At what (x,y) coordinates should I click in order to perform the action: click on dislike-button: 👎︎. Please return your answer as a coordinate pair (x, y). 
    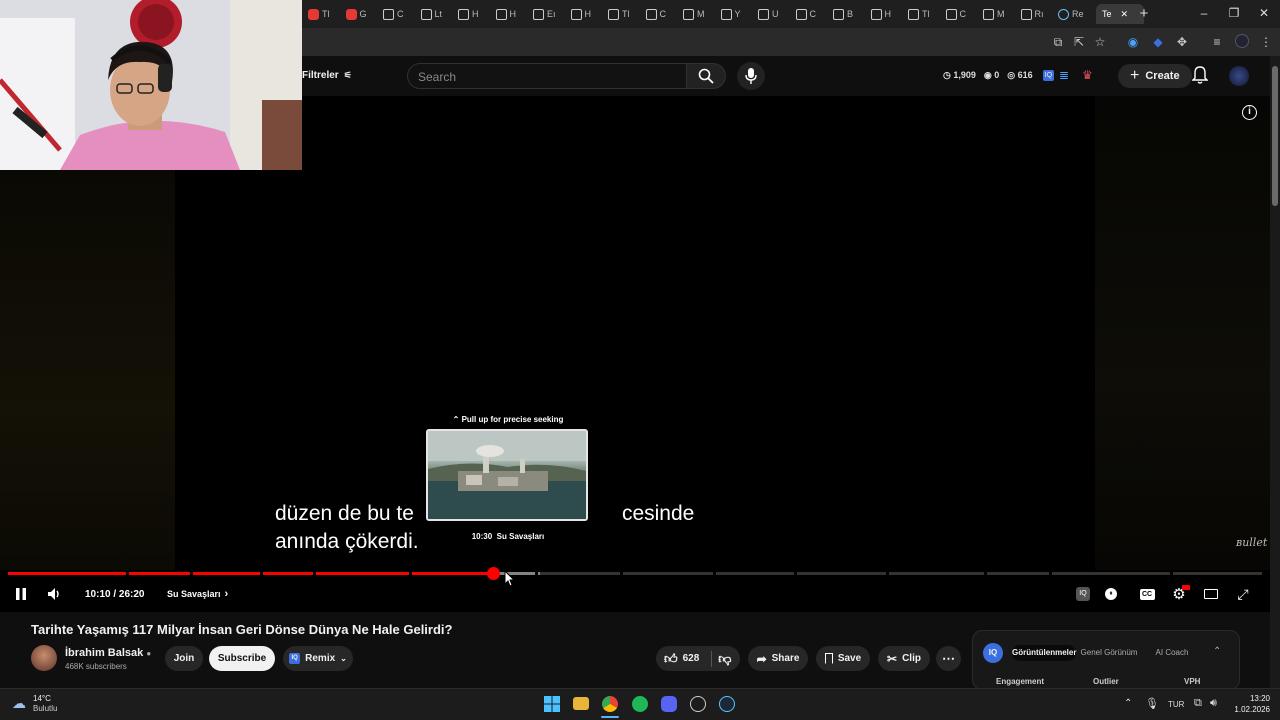
    Looking at the image, I should click on (724, 659).